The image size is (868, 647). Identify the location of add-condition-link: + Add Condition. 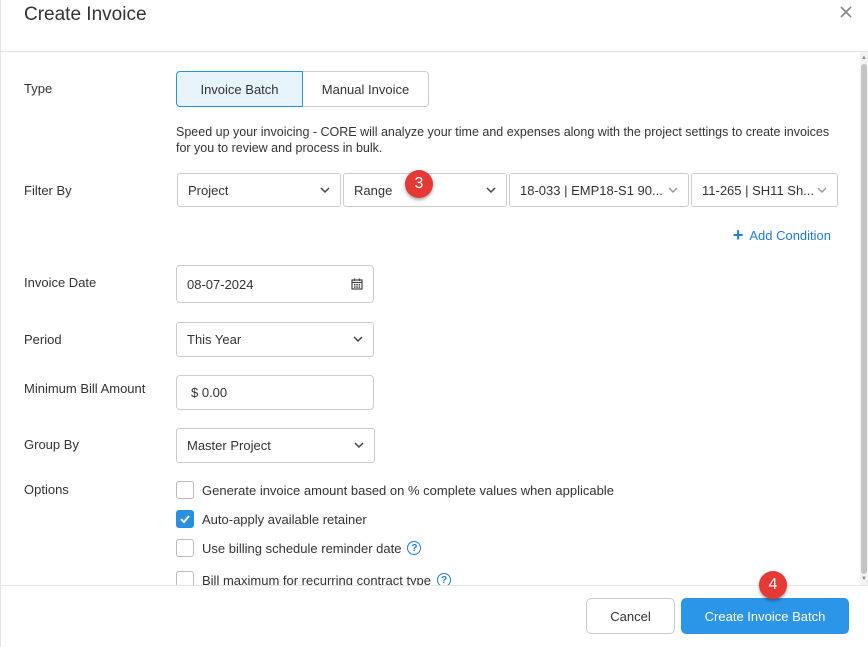
(781, 235).